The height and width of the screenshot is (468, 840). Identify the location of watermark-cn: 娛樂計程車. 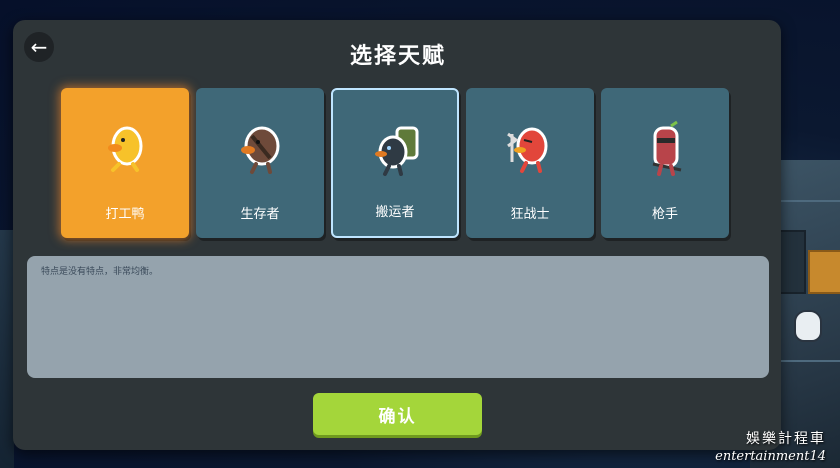
(786, 439).